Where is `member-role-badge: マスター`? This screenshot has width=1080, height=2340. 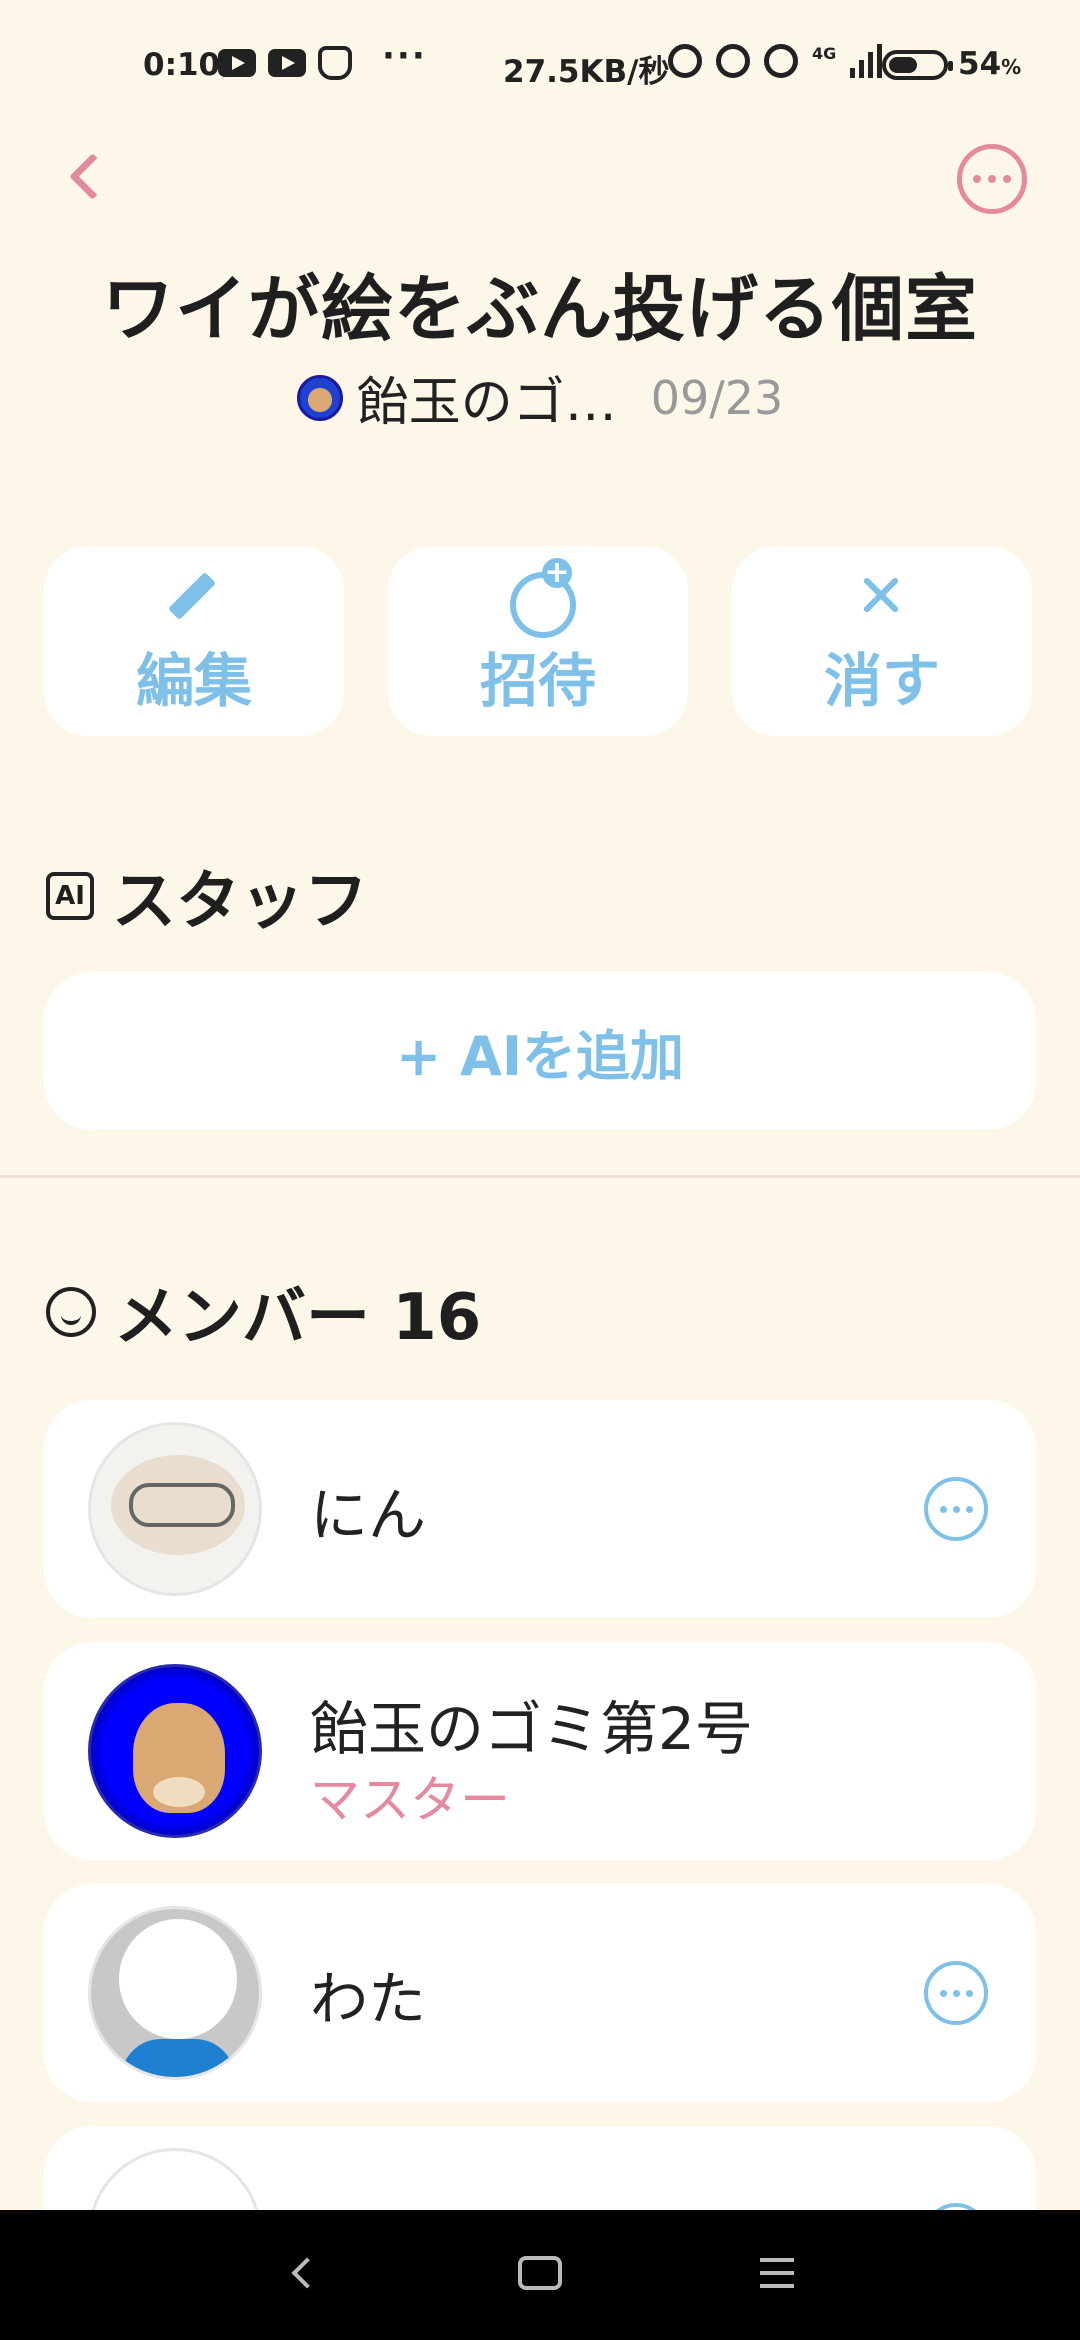 member-role-badge: マスター is located at coordinates (410, 1800).